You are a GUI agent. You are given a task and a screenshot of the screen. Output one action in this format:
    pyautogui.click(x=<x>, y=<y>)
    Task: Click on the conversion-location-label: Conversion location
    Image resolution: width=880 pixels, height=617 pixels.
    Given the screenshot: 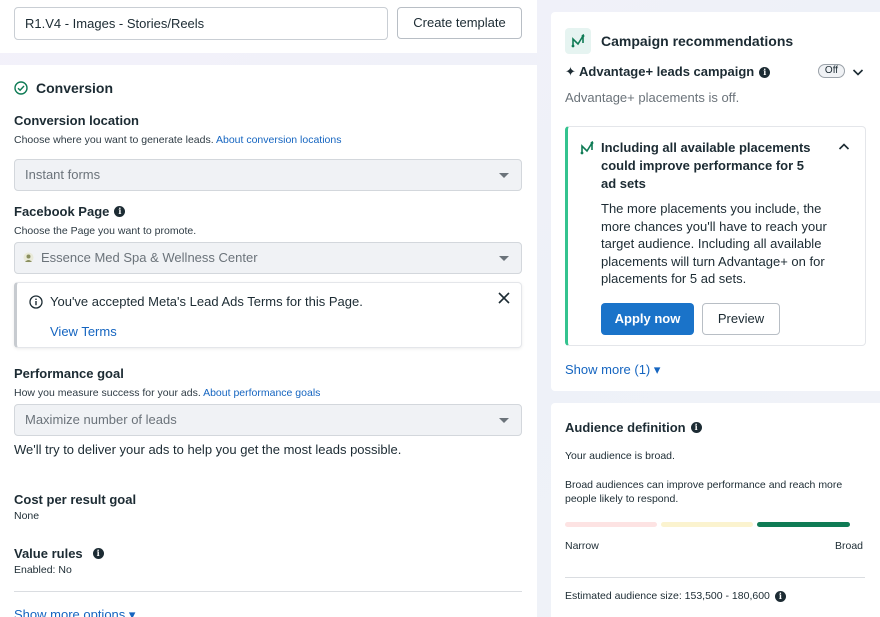 What is the action you would take?
    pyautogui.click(x=76, y=120)
    